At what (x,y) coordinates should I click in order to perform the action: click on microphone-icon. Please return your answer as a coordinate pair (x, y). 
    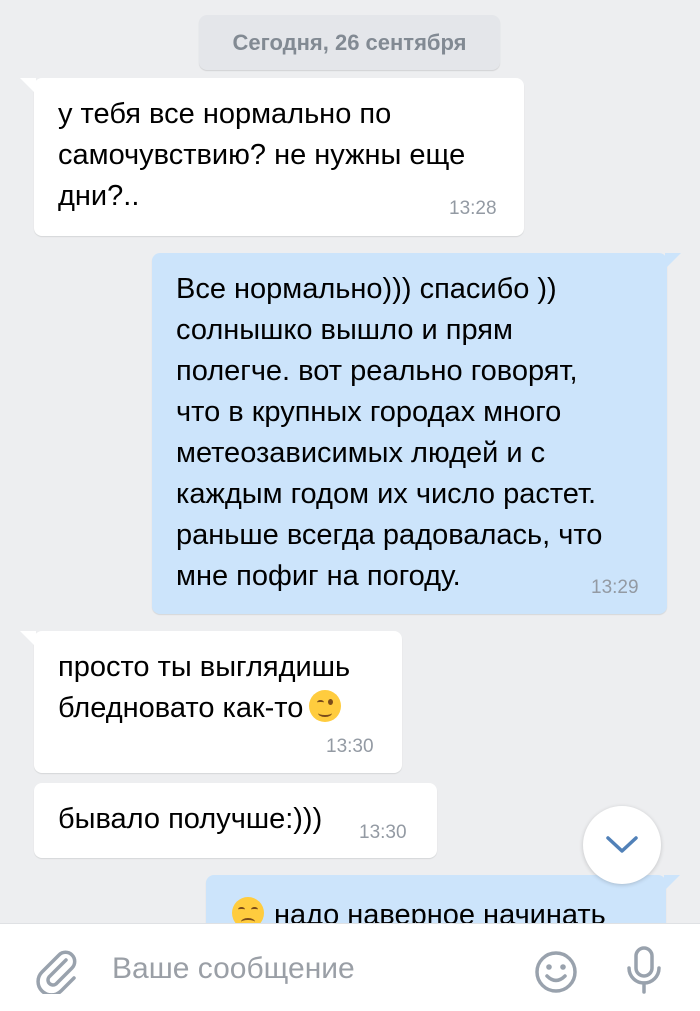
    Looking at the image, I should click on (644, 970).